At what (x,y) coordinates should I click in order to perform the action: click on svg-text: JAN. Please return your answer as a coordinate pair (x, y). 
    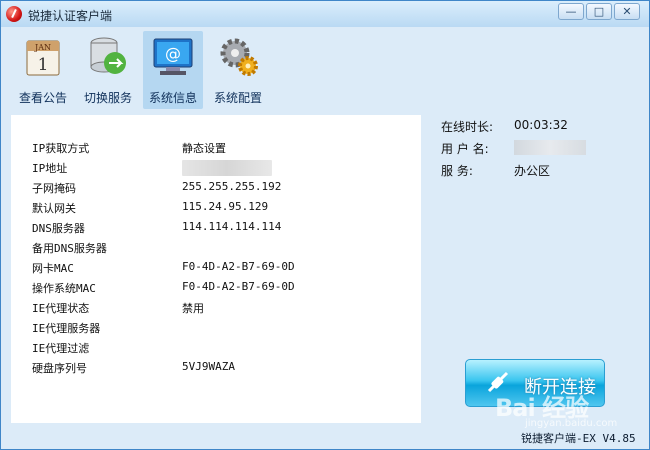
    Looking at the image, I should click on (42, 47).